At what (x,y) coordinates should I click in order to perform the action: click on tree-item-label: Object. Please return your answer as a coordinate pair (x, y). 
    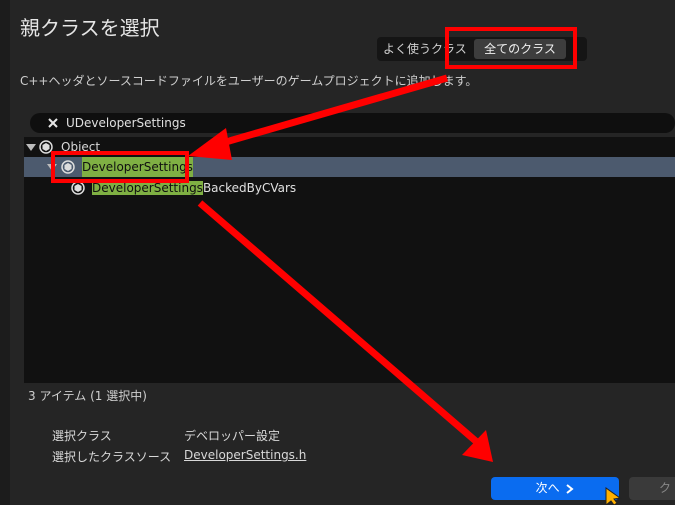
    Looking at the image, I should click on (81, 147).